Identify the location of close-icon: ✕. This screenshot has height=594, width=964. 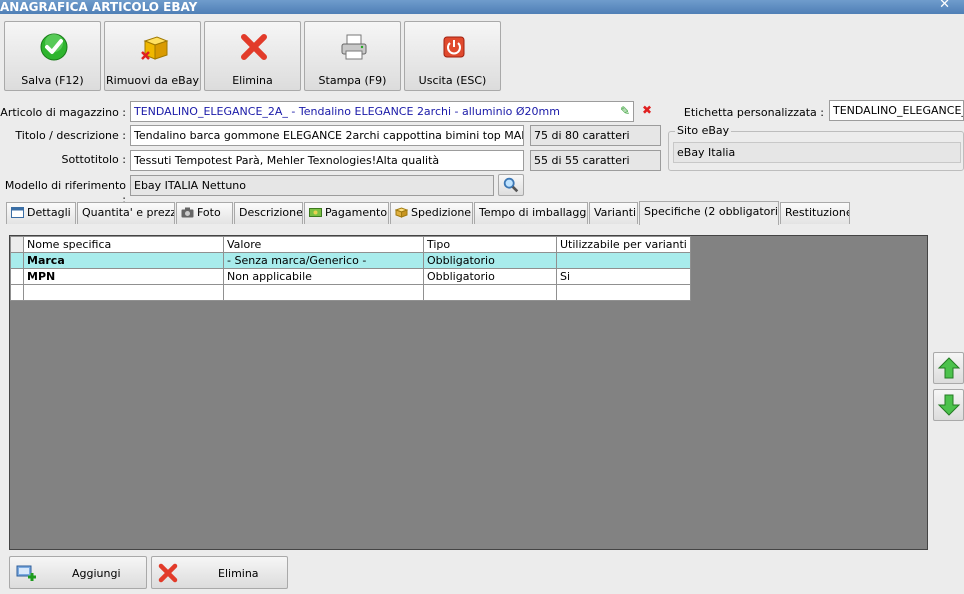
(944, 6).